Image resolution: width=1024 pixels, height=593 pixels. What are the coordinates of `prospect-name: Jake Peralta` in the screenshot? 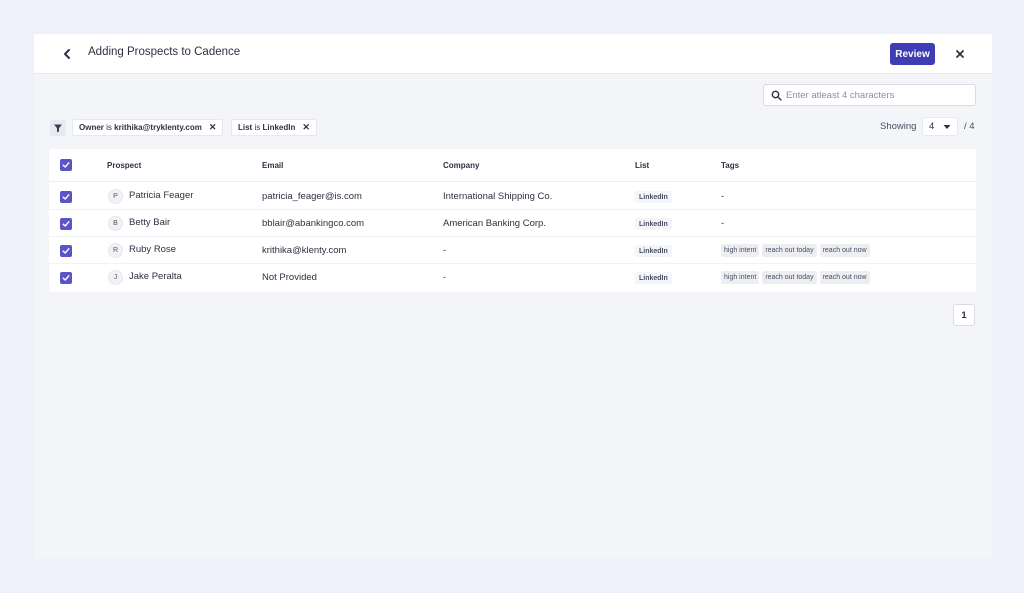 It's located at (155, 276).